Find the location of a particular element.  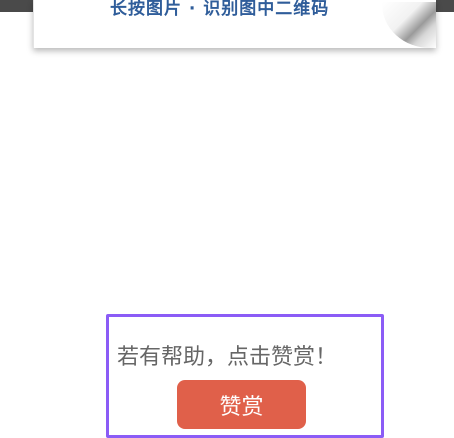

page-curl-decoration is located at coordinates (409, 25).